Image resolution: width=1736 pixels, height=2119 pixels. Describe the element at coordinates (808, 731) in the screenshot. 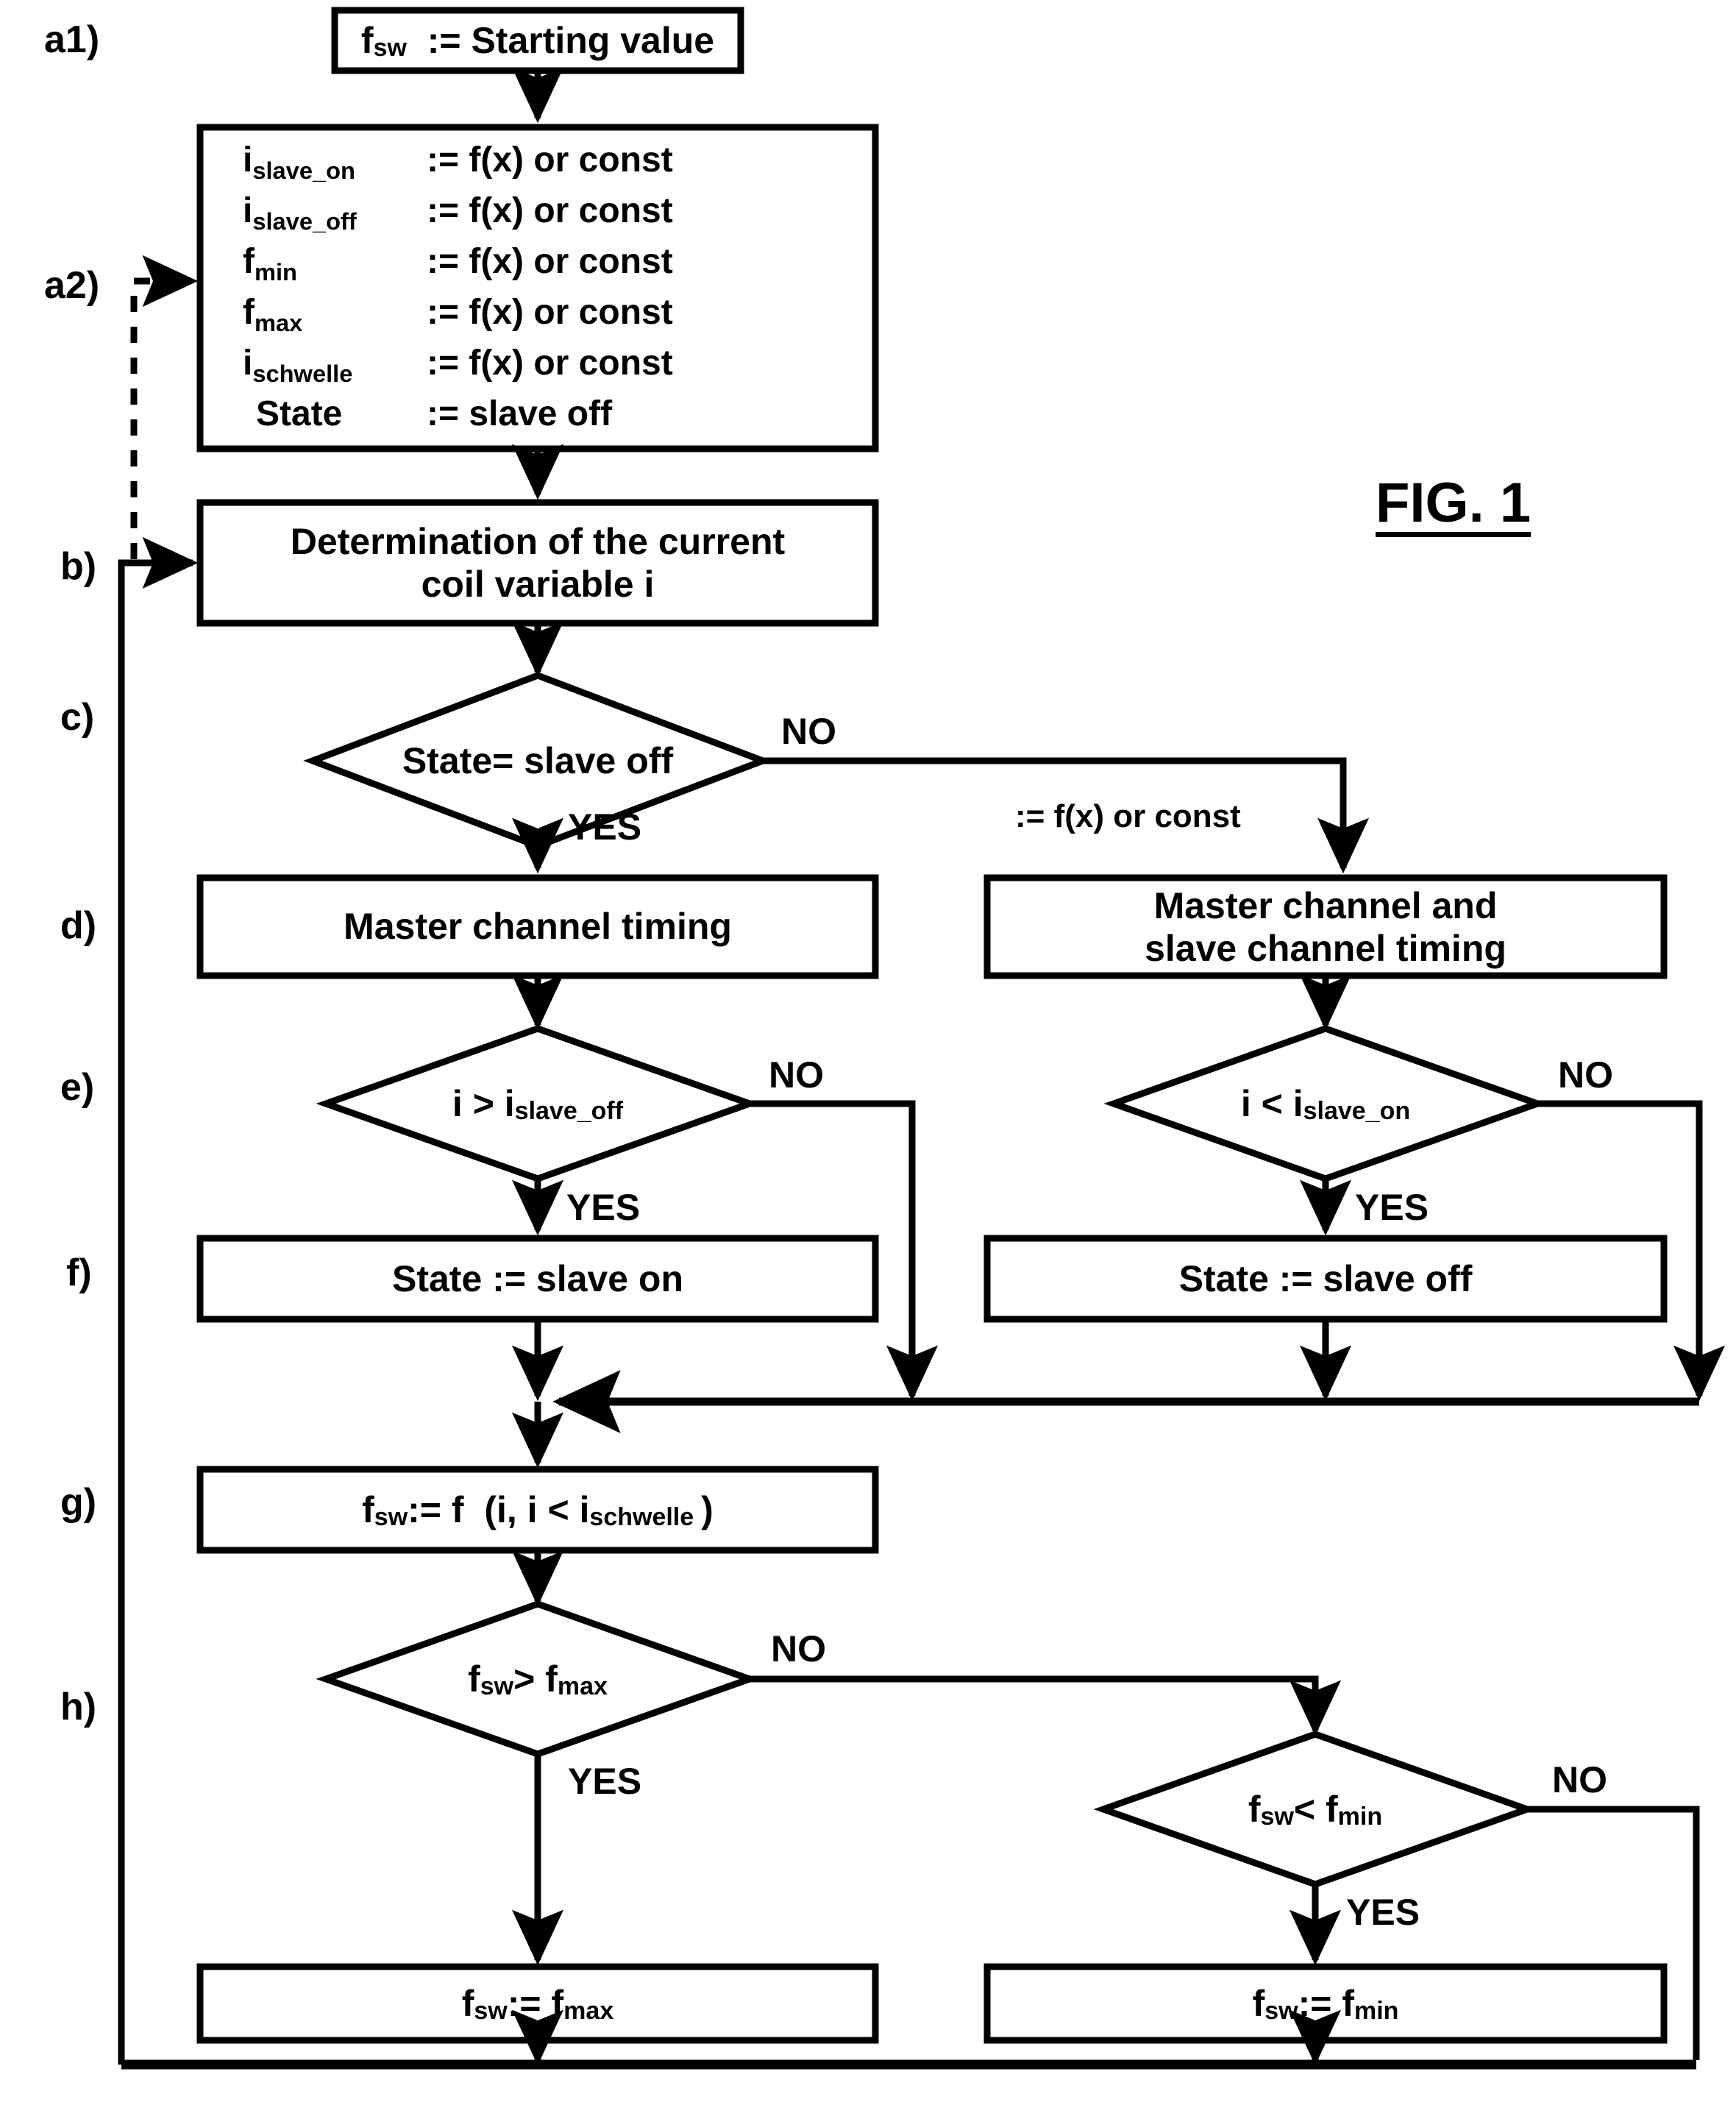

I see `edge-label-c-no: NO` at that location.